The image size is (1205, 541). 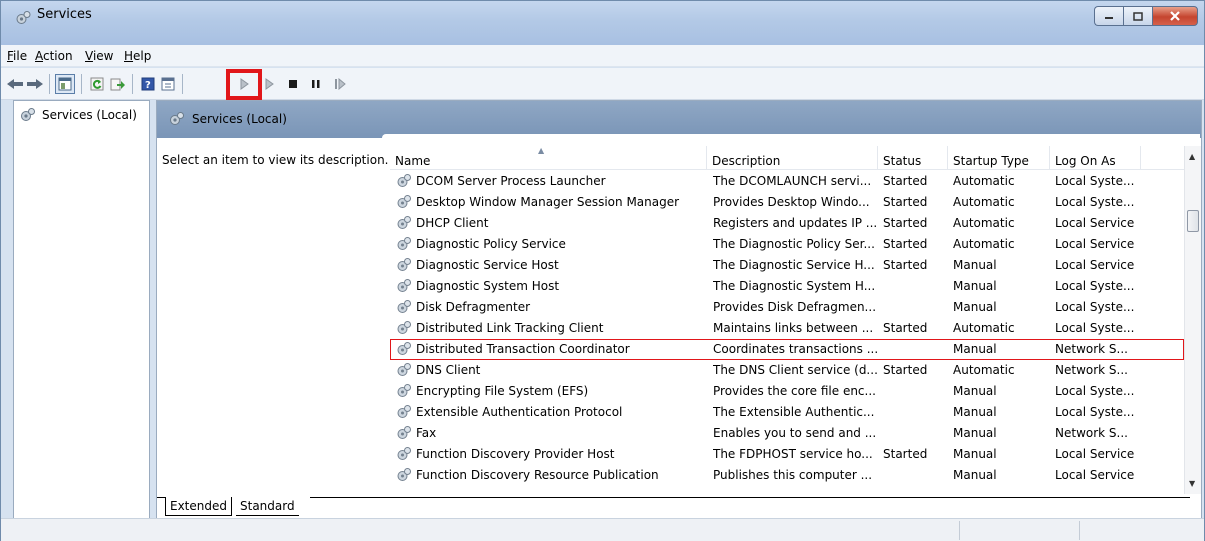 I want to click on minimize-icon, so click(x=1109, y=18).